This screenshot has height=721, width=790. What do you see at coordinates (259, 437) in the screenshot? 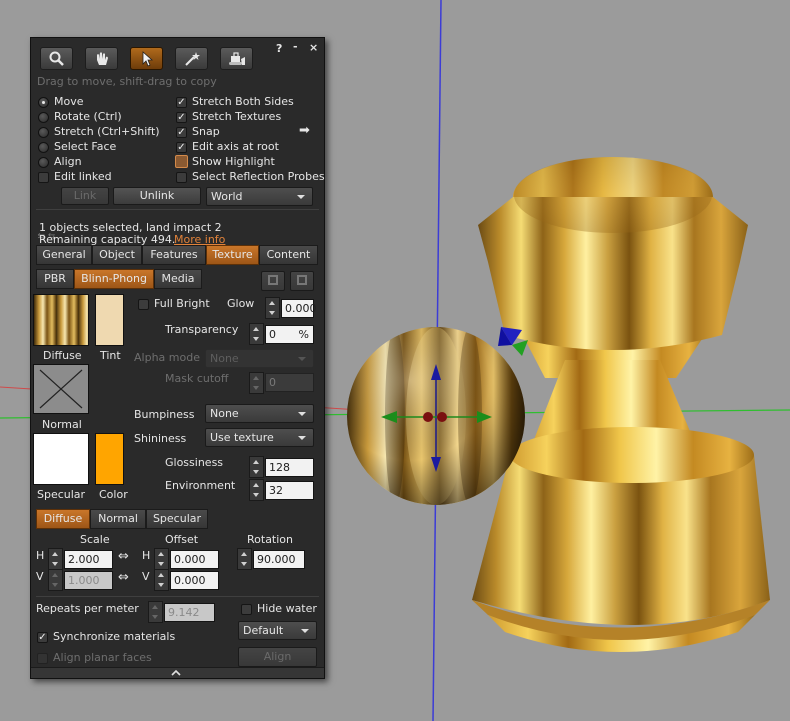
I see `shininess-dropdown: Use texture` at bounding box center [259, 437].